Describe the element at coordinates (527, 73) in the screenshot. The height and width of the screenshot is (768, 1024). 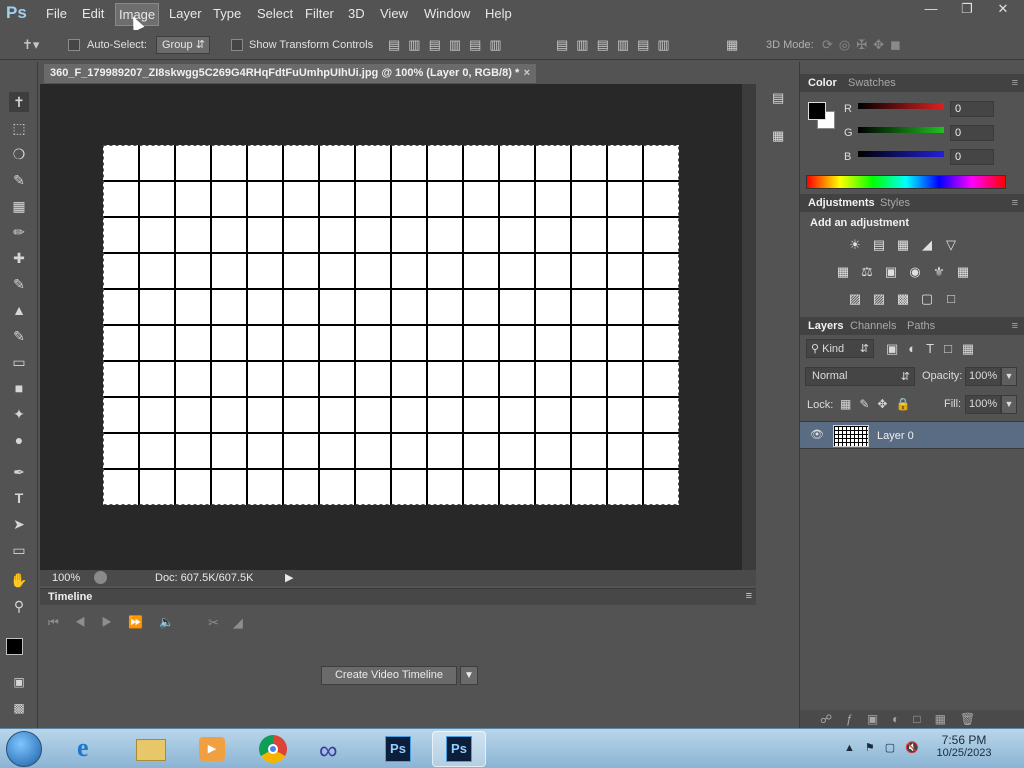
I see `close-document-icon: ×` at that location.